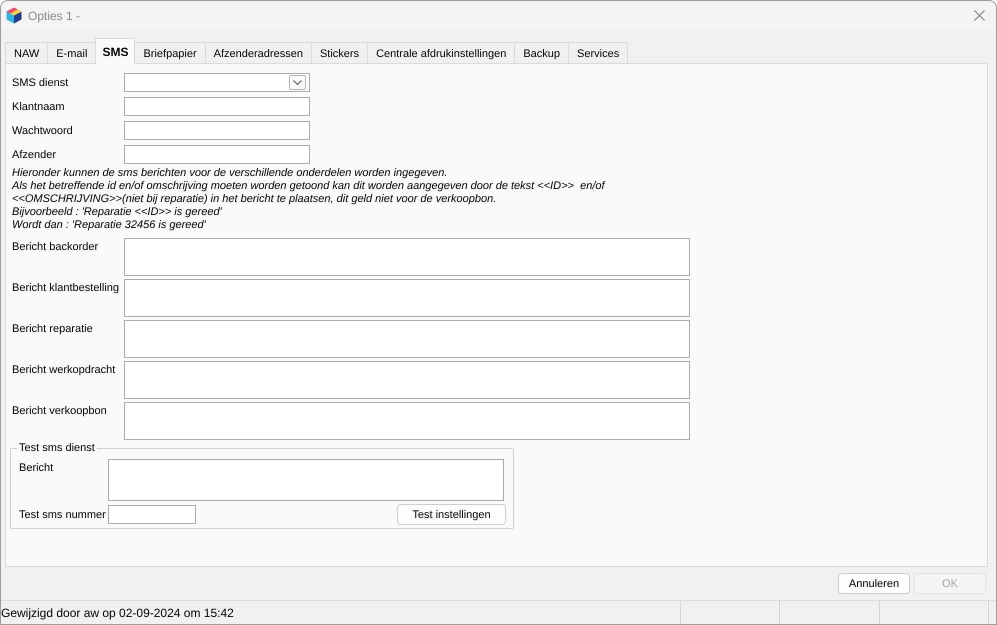 The image size is (997, 625). What do you see at coordinates (56, 246) in the screenshot?
I see `field-label: Bericht backorder` at bounding box center [56, 246].